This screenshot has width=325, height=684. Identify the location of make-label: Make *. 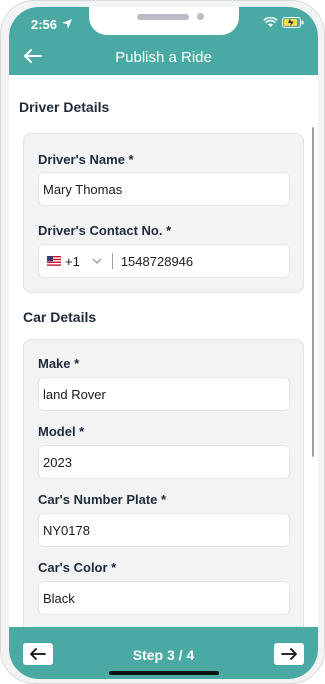
(59, 363).